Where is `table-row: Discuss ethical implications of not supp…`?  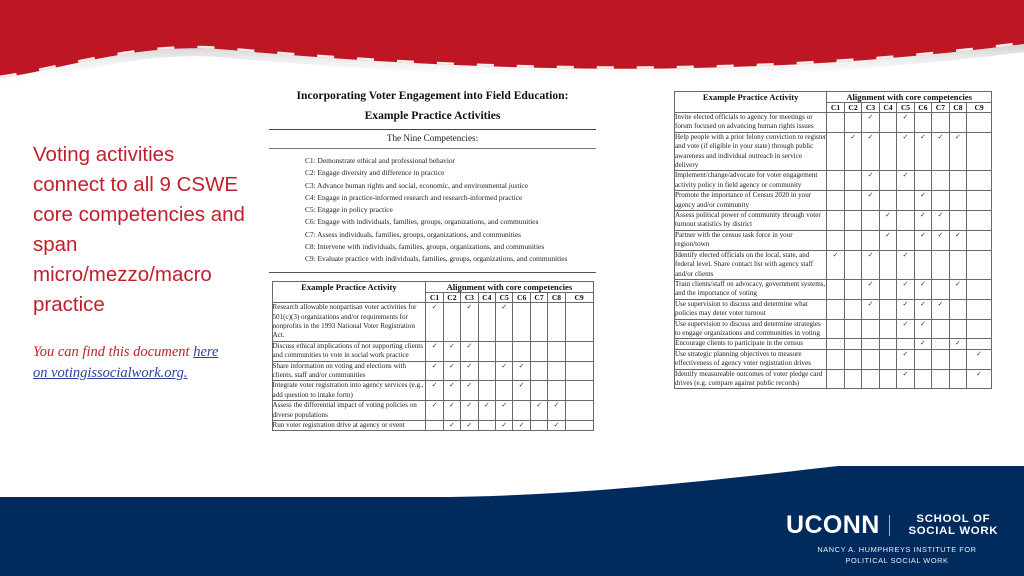
table-row: Discuss ethical implications of not supp… is located at coordinates (432, 351).